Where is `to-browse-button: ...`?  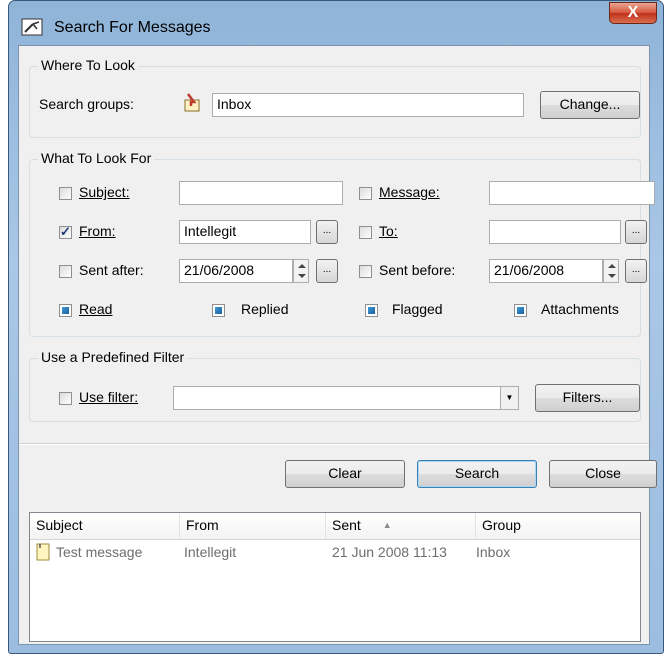
to-browse-button: ... is located at coordinates (636, 232).